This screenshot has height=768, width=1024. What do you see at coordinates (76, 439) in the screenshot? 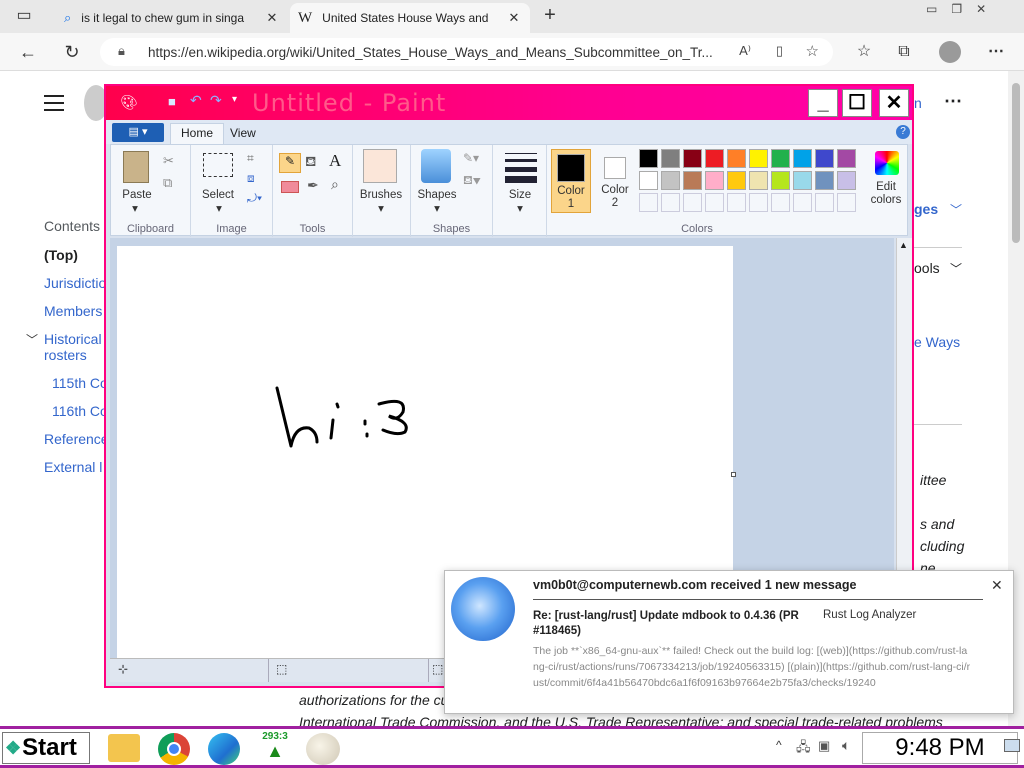
I see `toc-item: Reference` at bounding box center [76, 439].